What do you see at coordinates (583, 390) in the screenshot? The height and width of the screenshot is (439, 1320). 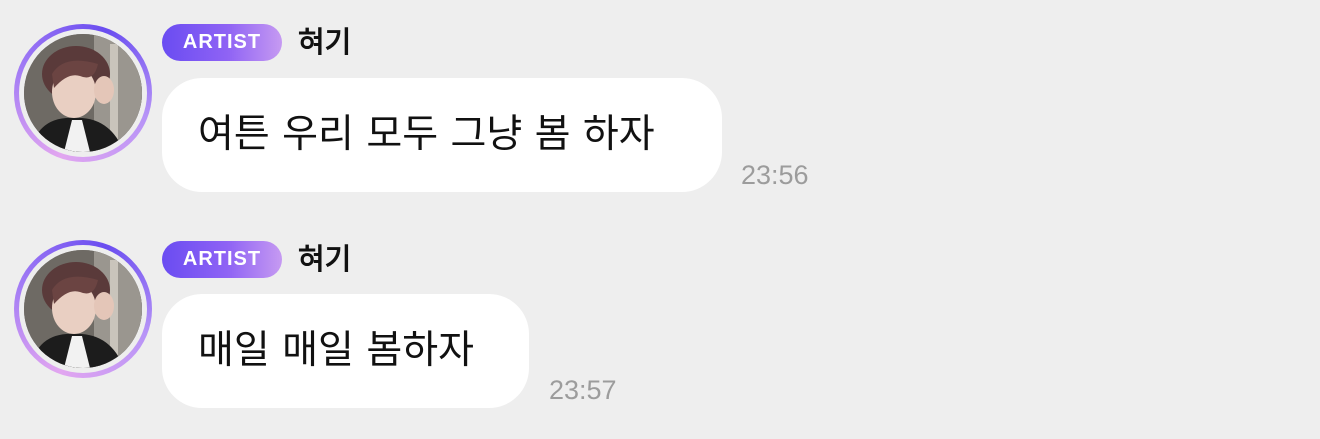 I see `message-timestamp: 23:57` at bounding box center [583, 390].